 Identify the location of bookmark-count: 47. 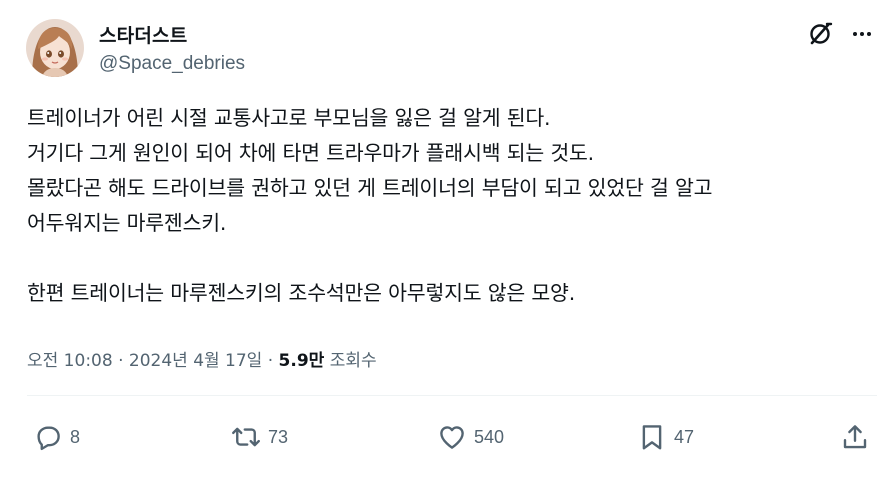
(684, 436).